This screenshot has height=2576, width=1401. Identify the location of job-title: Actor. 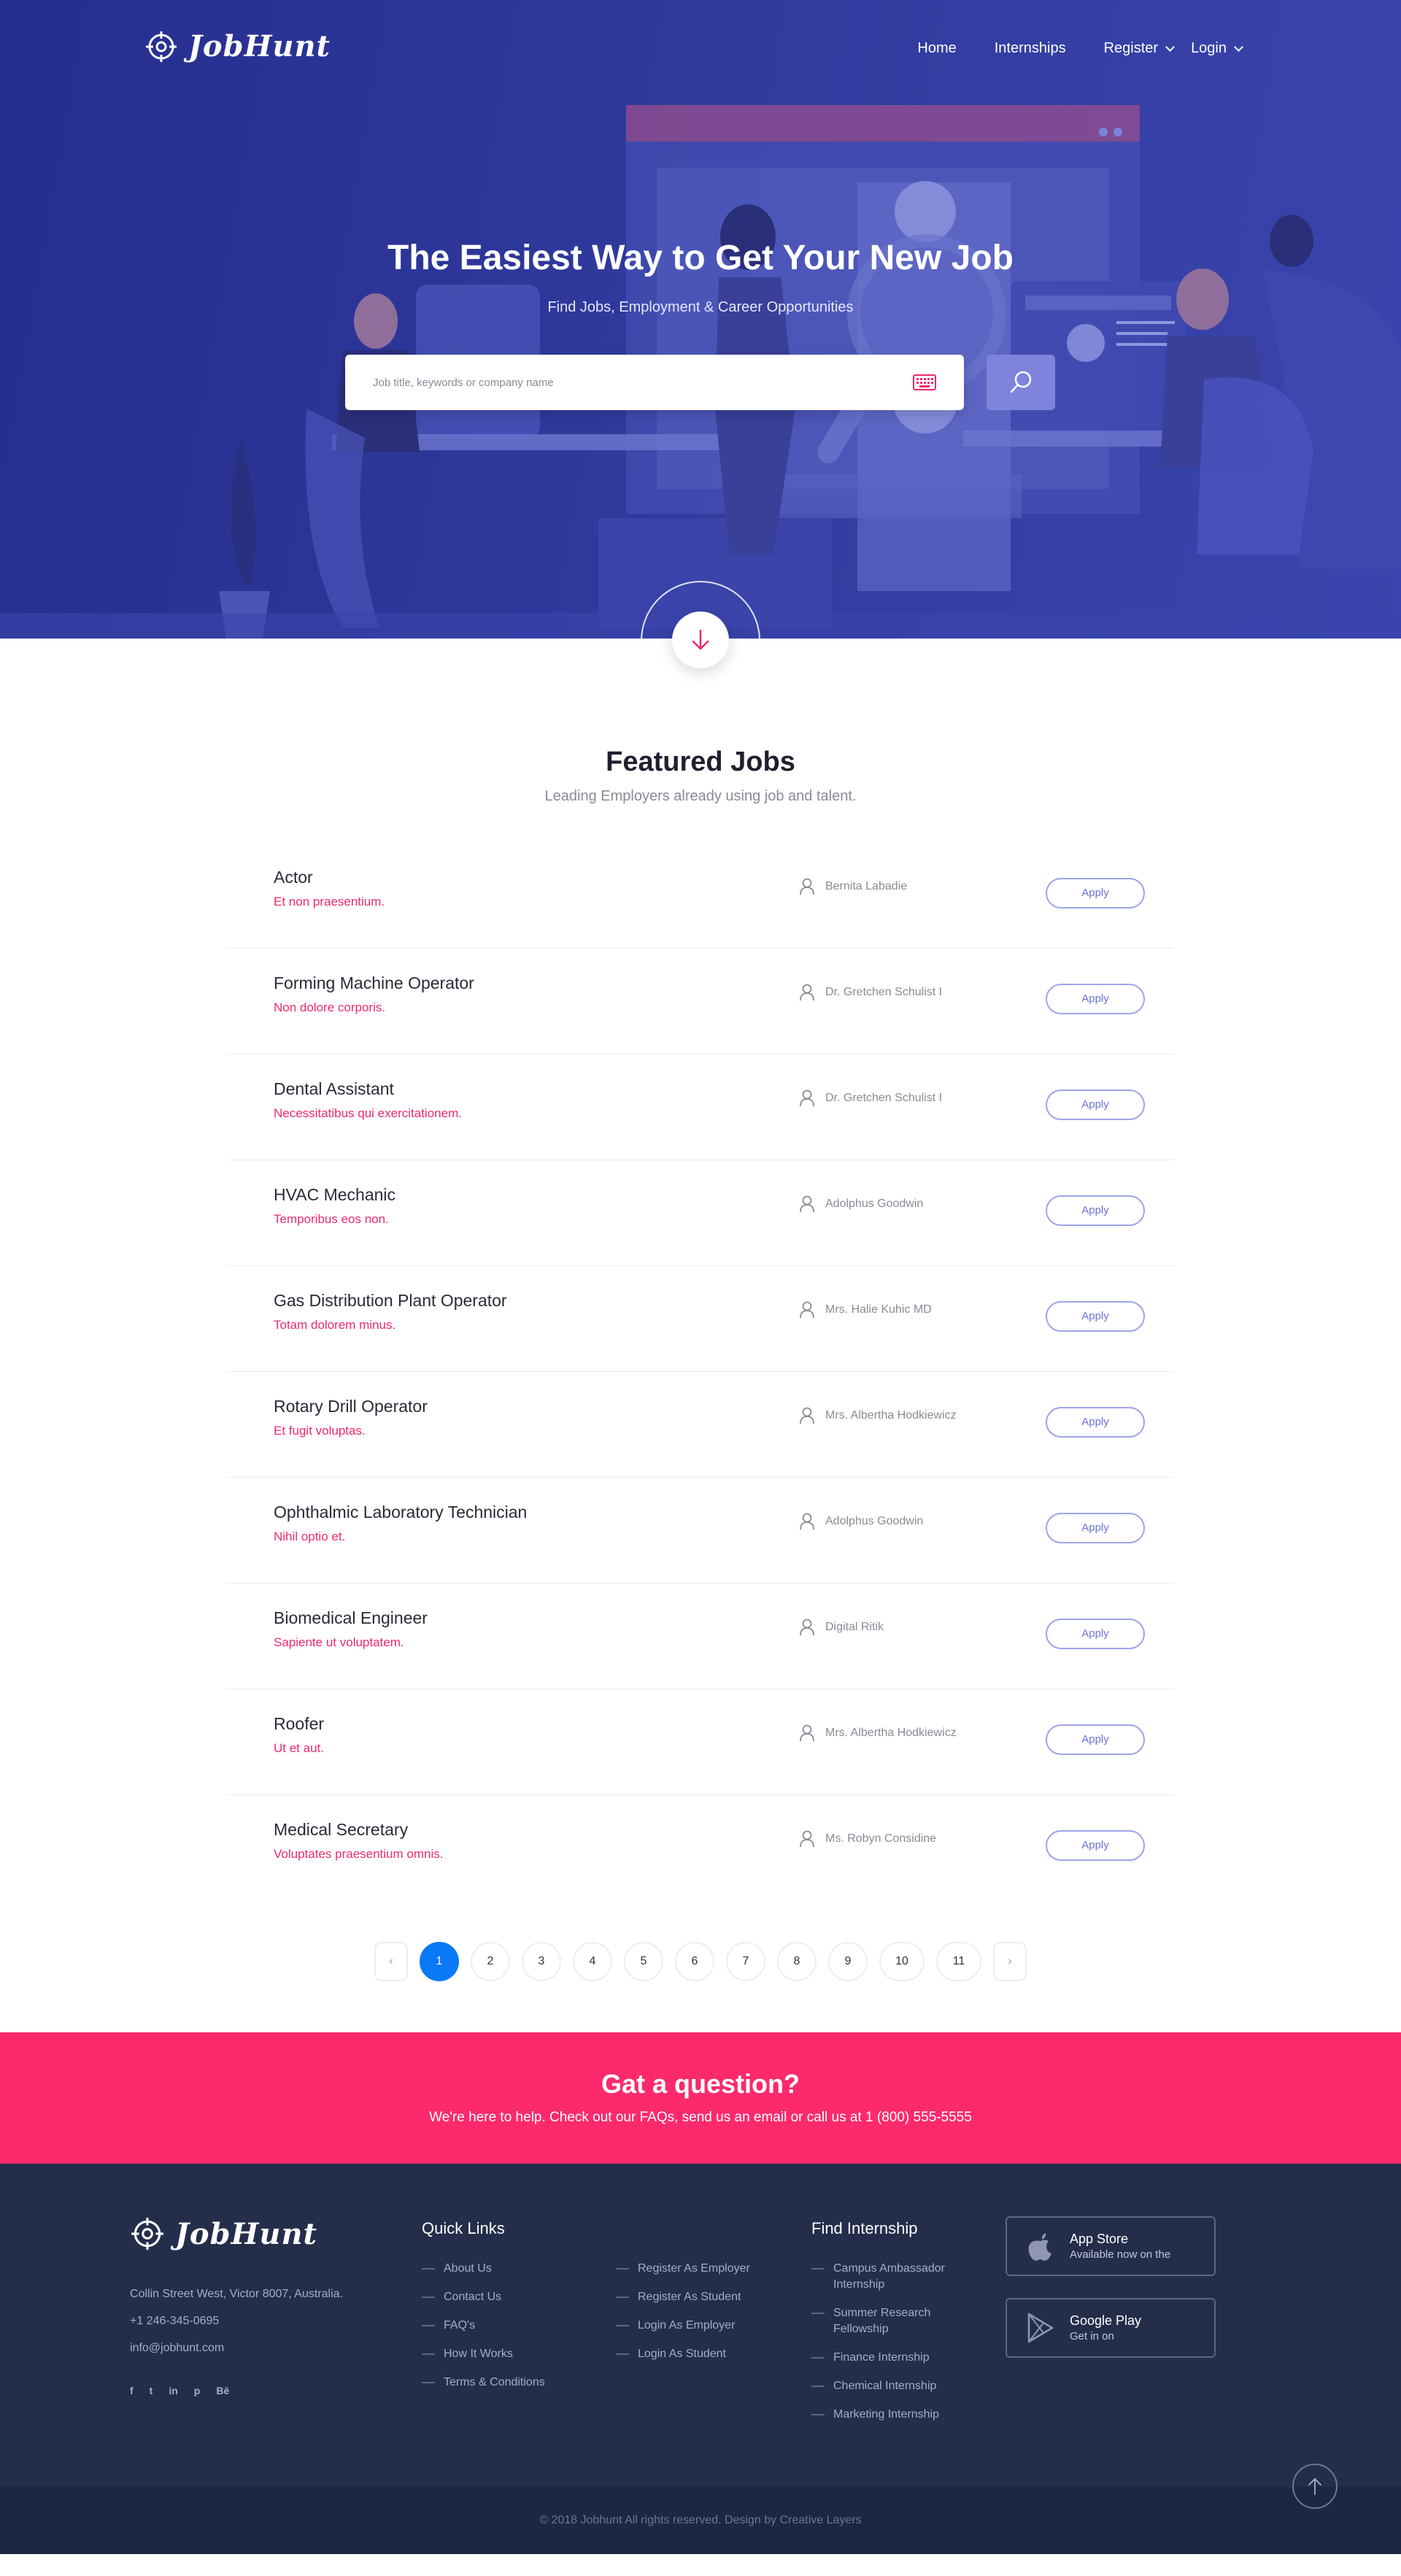
(293, 877).